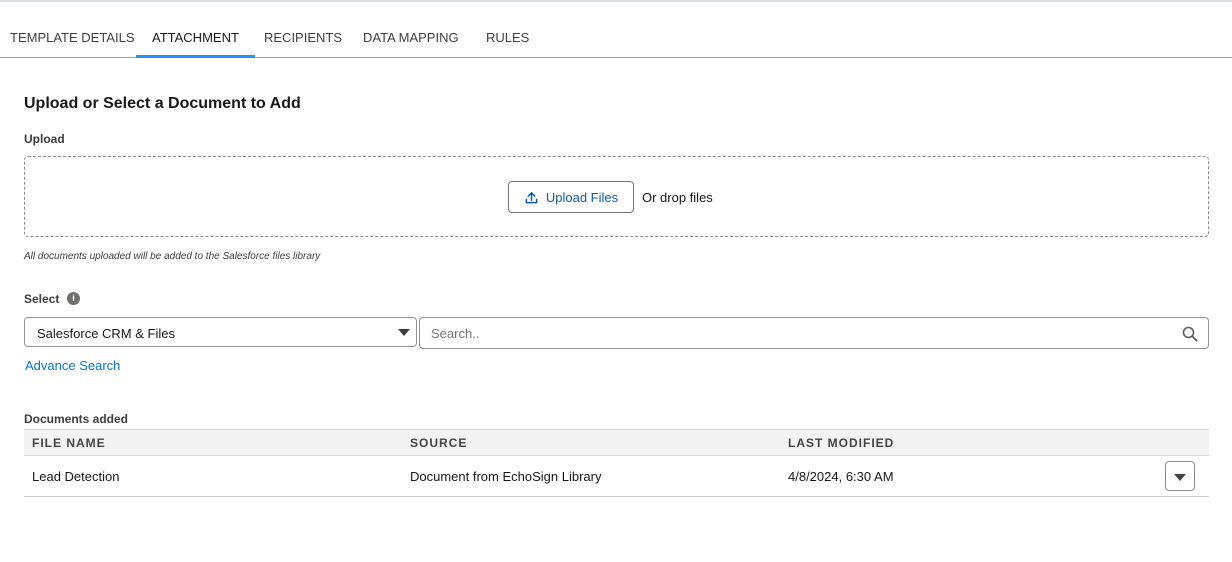 The image size is (1232, 562). Describe the element at coordinates (531, 197) in the screenshot. I see `upload-icon` at that location.